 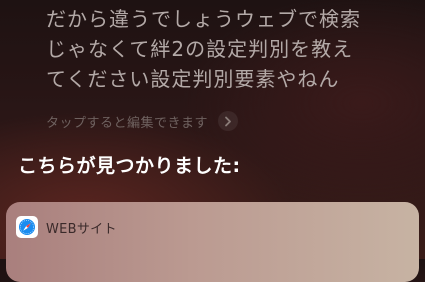 I want to click on safari-compass-icon, so click(x=27, y=227).